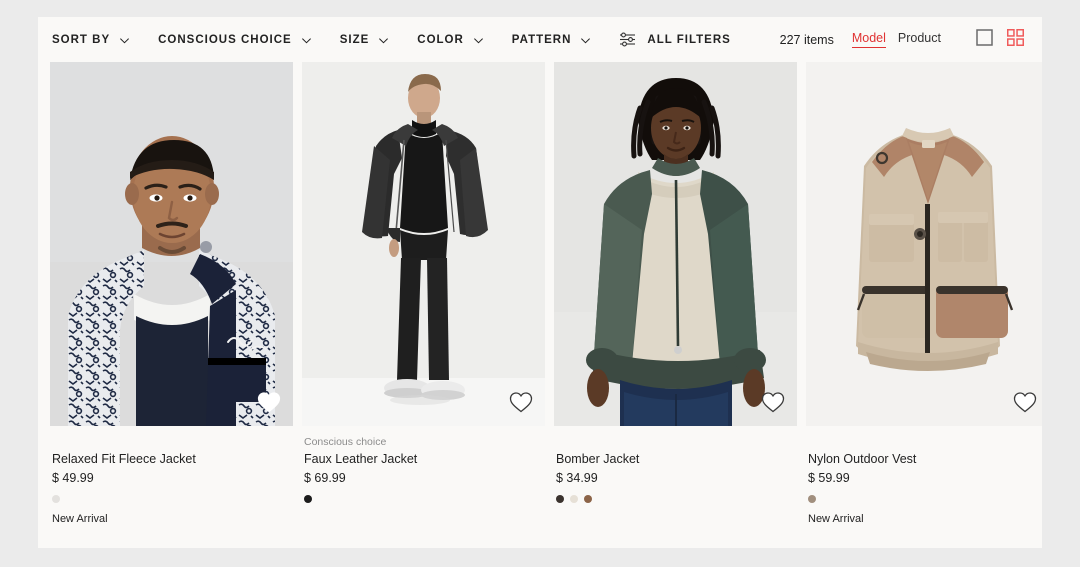 The width and height of the screenshot is (1080, 567). Describe the element at coordinates (627, 39) in the screenshot. I see `tune-icon` at that location.